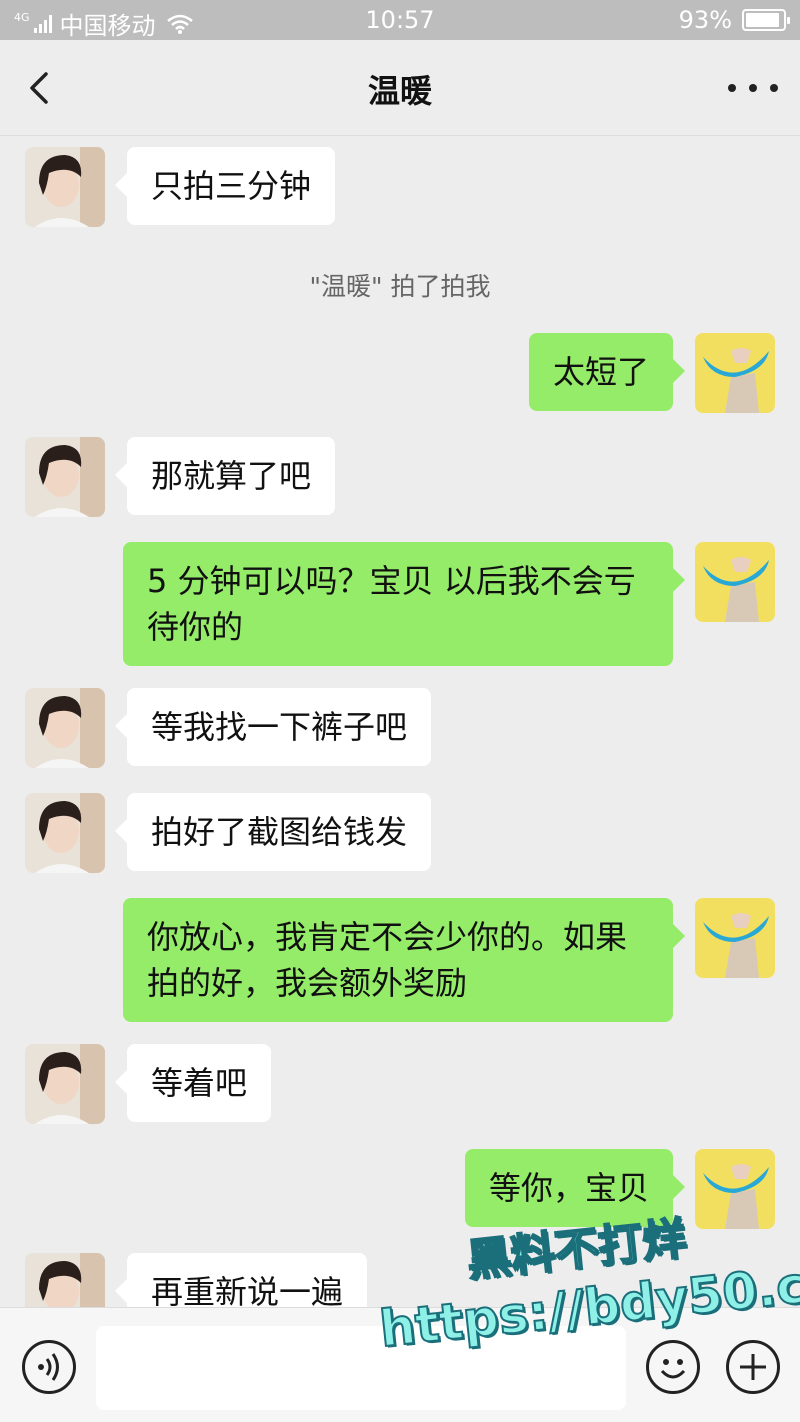  What do you see at coordinates (763, 20) in the screenshot?
I see `battery-fill` at bounding box center [763, 20].